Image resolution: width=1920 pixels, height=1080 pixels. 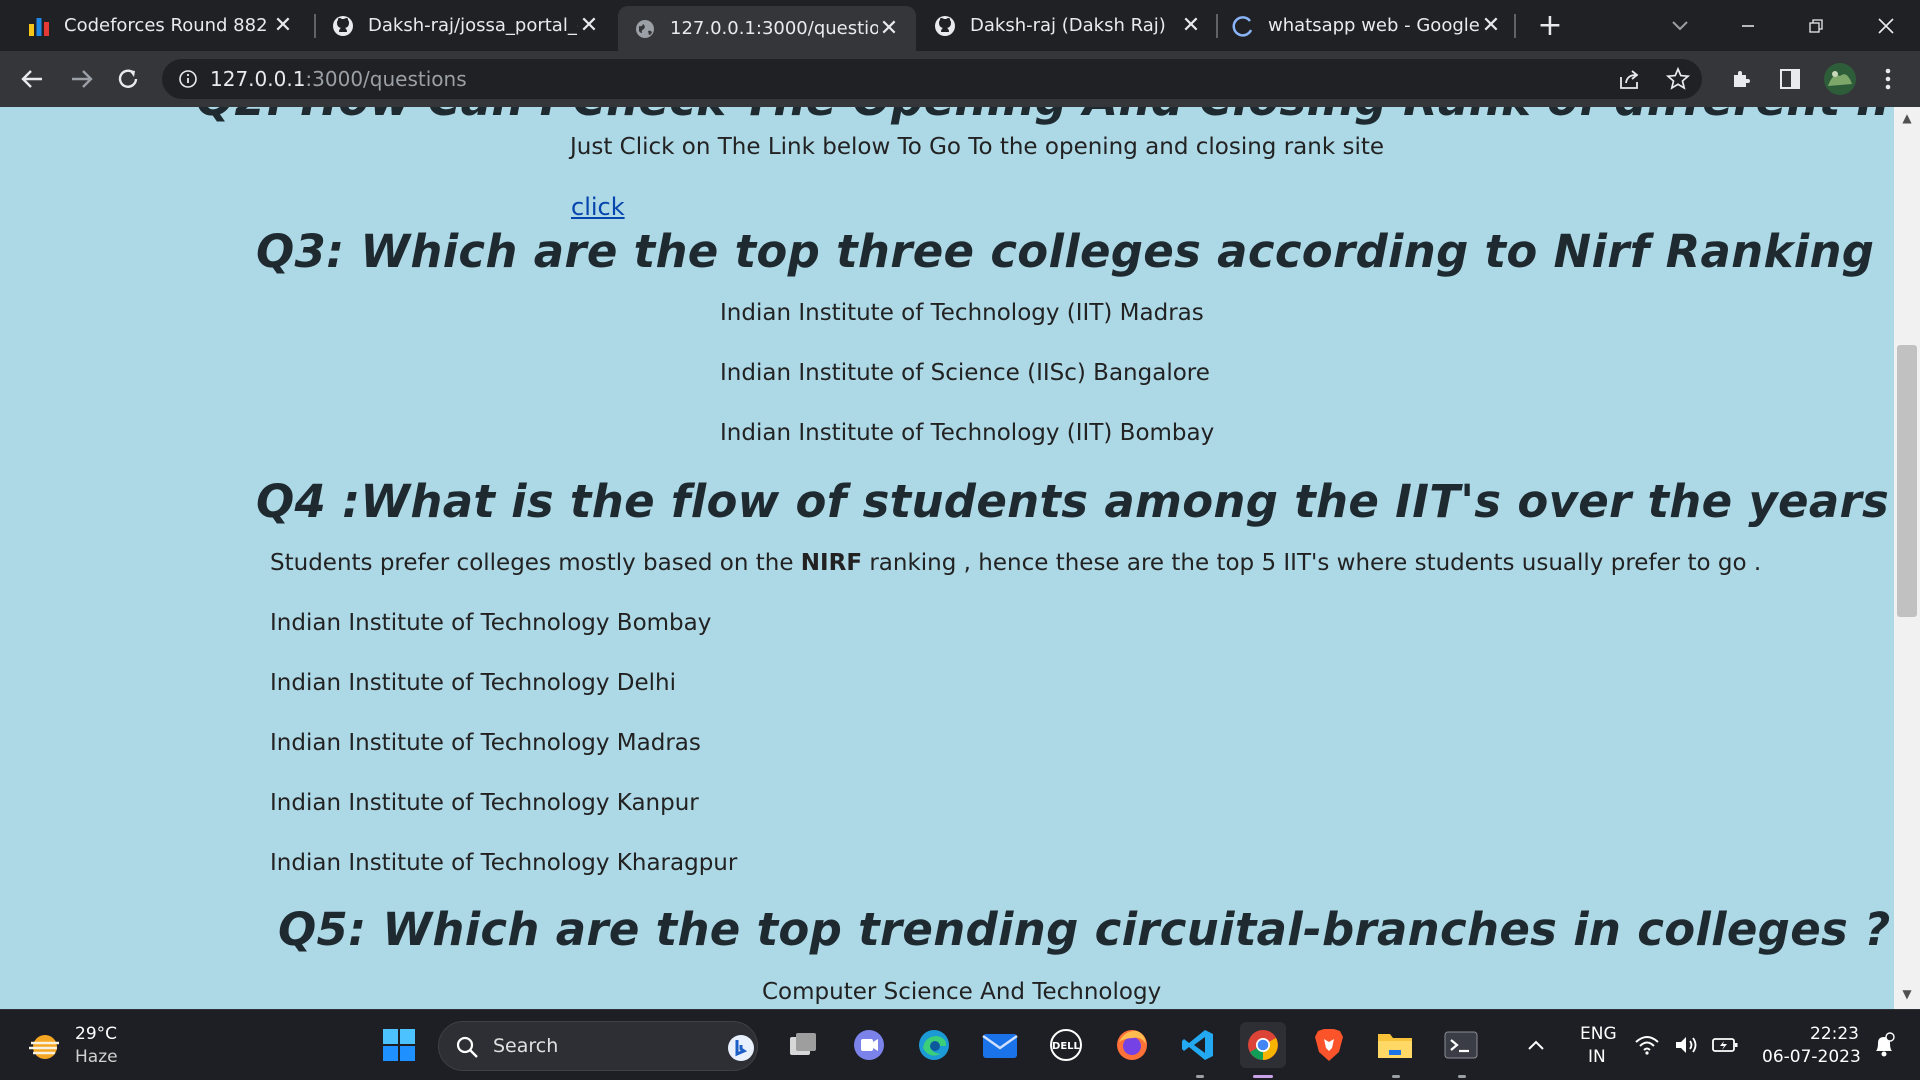 What do you see at coordinates (1395, 1045) in the screenshot?
I see `file-explorer-icon` at bounding box center [1395, 1045].